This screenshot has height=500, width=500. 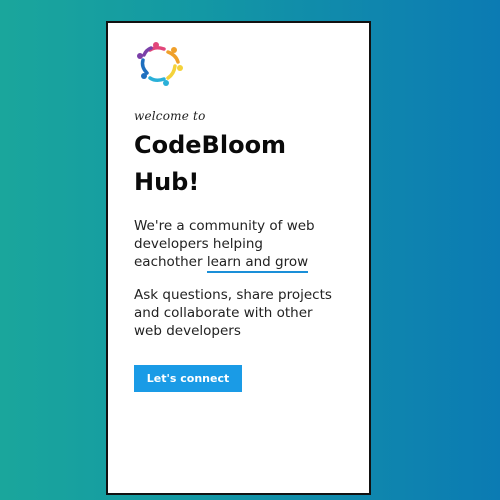 I want to click on lets-connect-button: Let's connect, so click(x=188, y=378).